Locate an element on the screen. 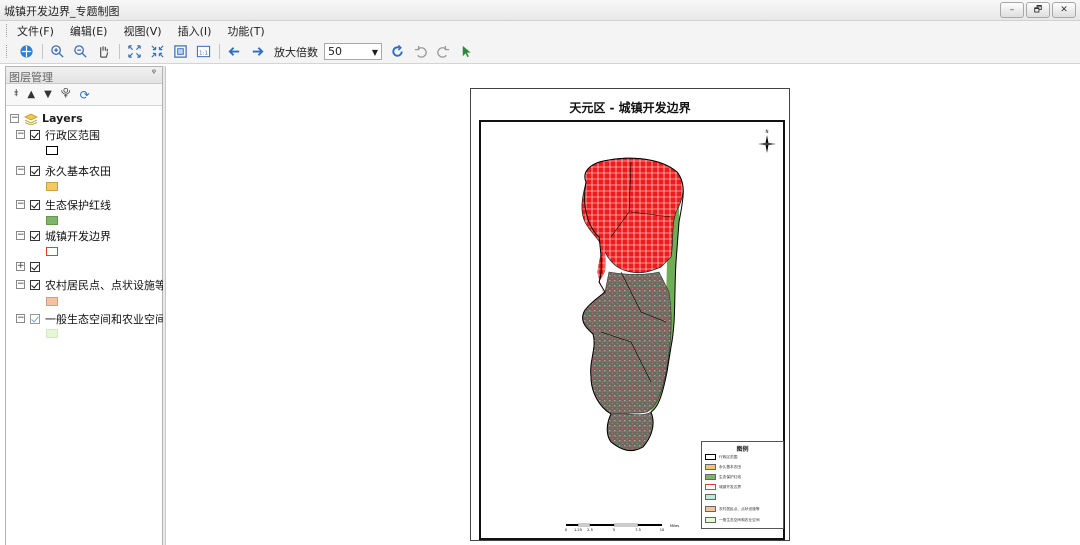  expand-icon is located at coordinates (134, 51).